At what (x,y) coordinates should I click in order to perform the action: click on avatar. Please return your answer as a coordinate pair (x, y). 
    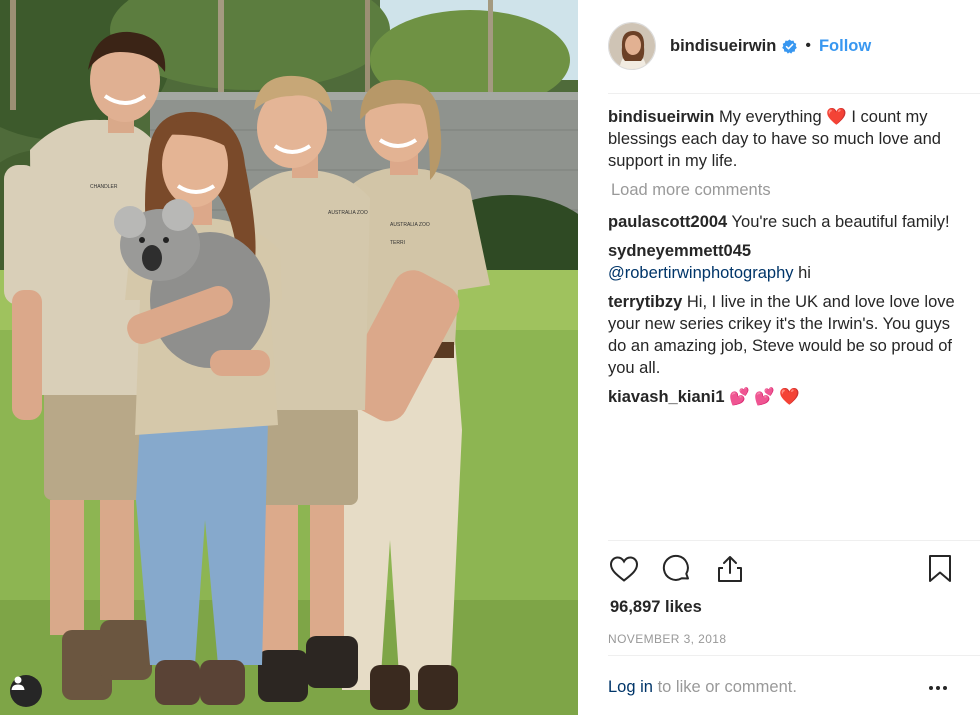
    Looking at the image, I should click on (632, 46).